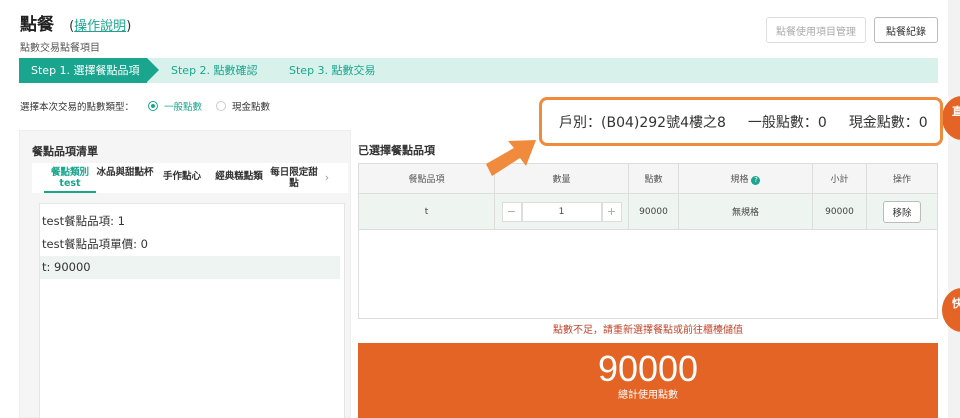  I want to click on cell-subtotal: 90000, so click(839, 211).